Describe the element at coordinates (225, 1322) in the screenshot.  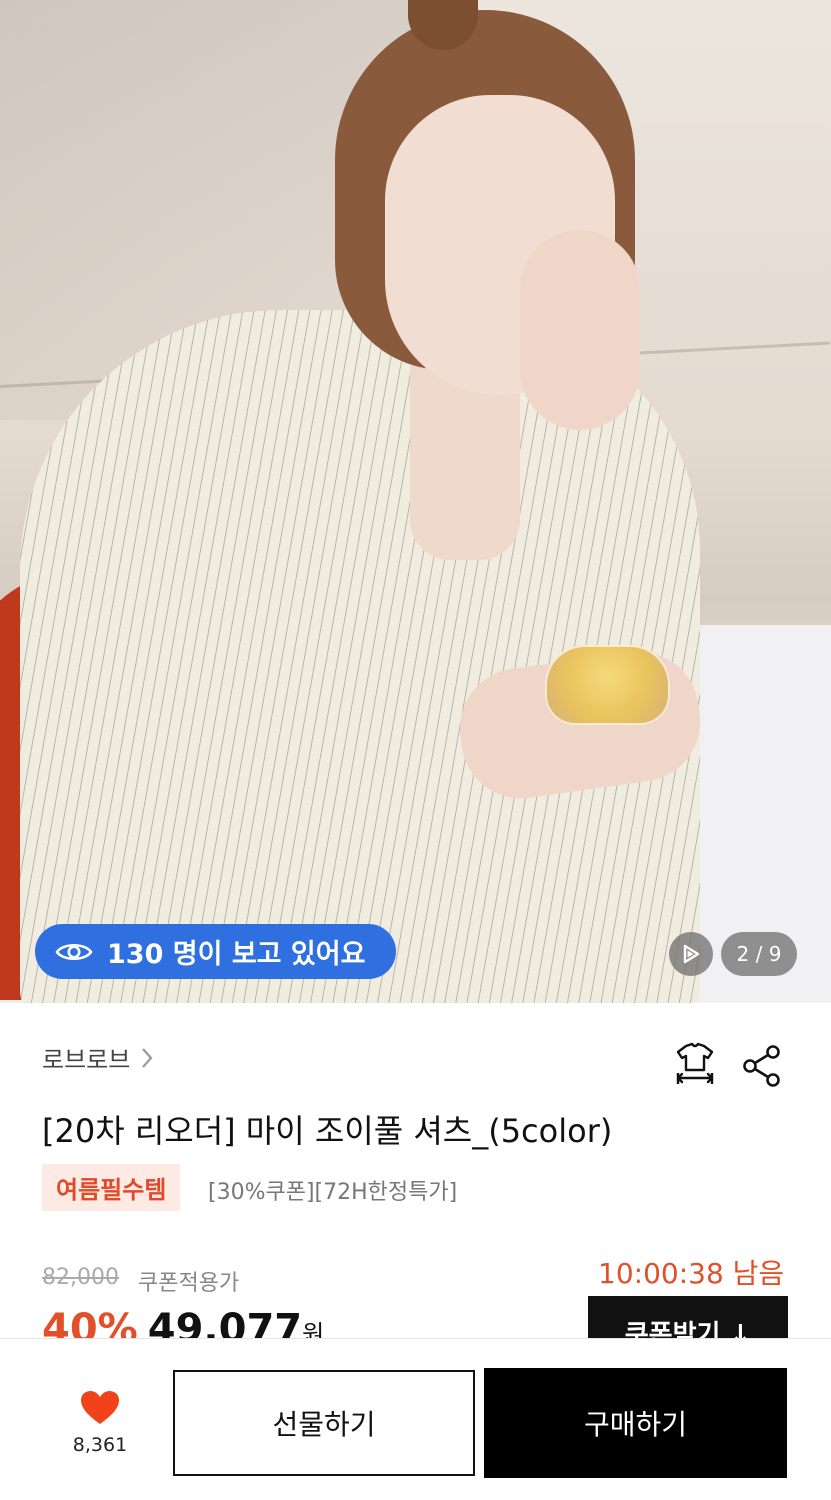
I see `sale-price: 49,077` at that location.